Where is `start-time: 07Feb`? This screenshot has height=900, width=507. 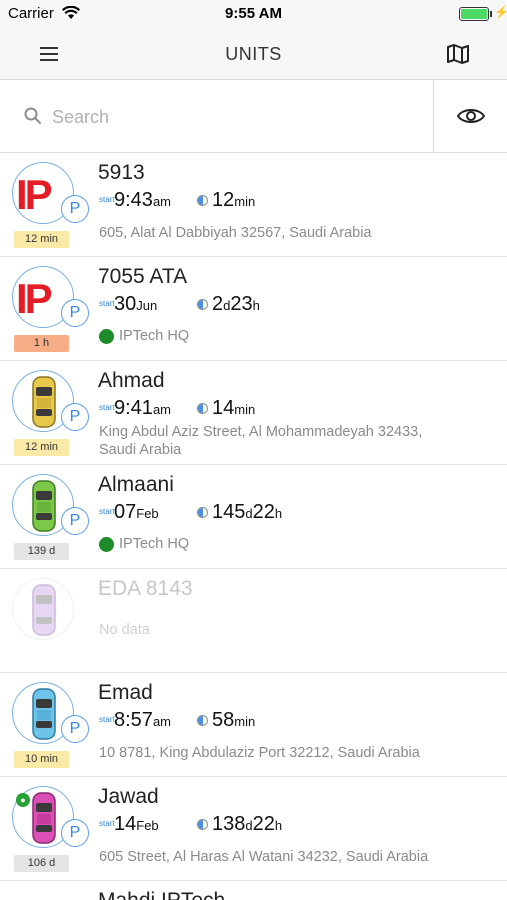 start-time: 07Feb is located at coordinates (136, 512).